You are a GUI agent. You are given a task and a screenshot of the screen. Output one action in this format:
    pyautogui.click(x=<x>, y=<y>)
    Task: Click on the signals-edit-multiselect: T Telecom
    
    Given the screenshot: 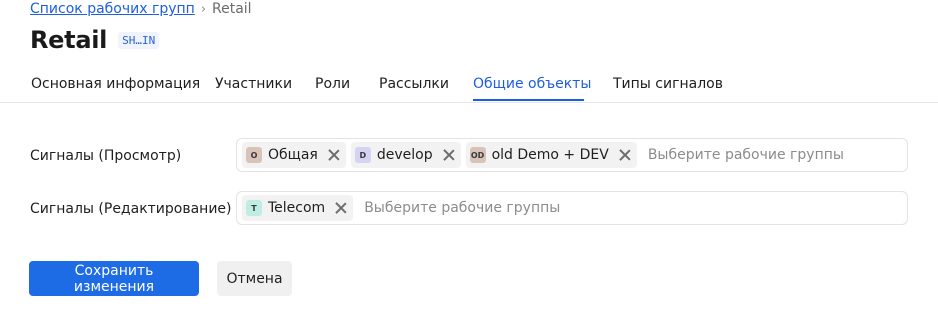 What is the action you would take?
    pyautogui.click(x=572, y=208)
    